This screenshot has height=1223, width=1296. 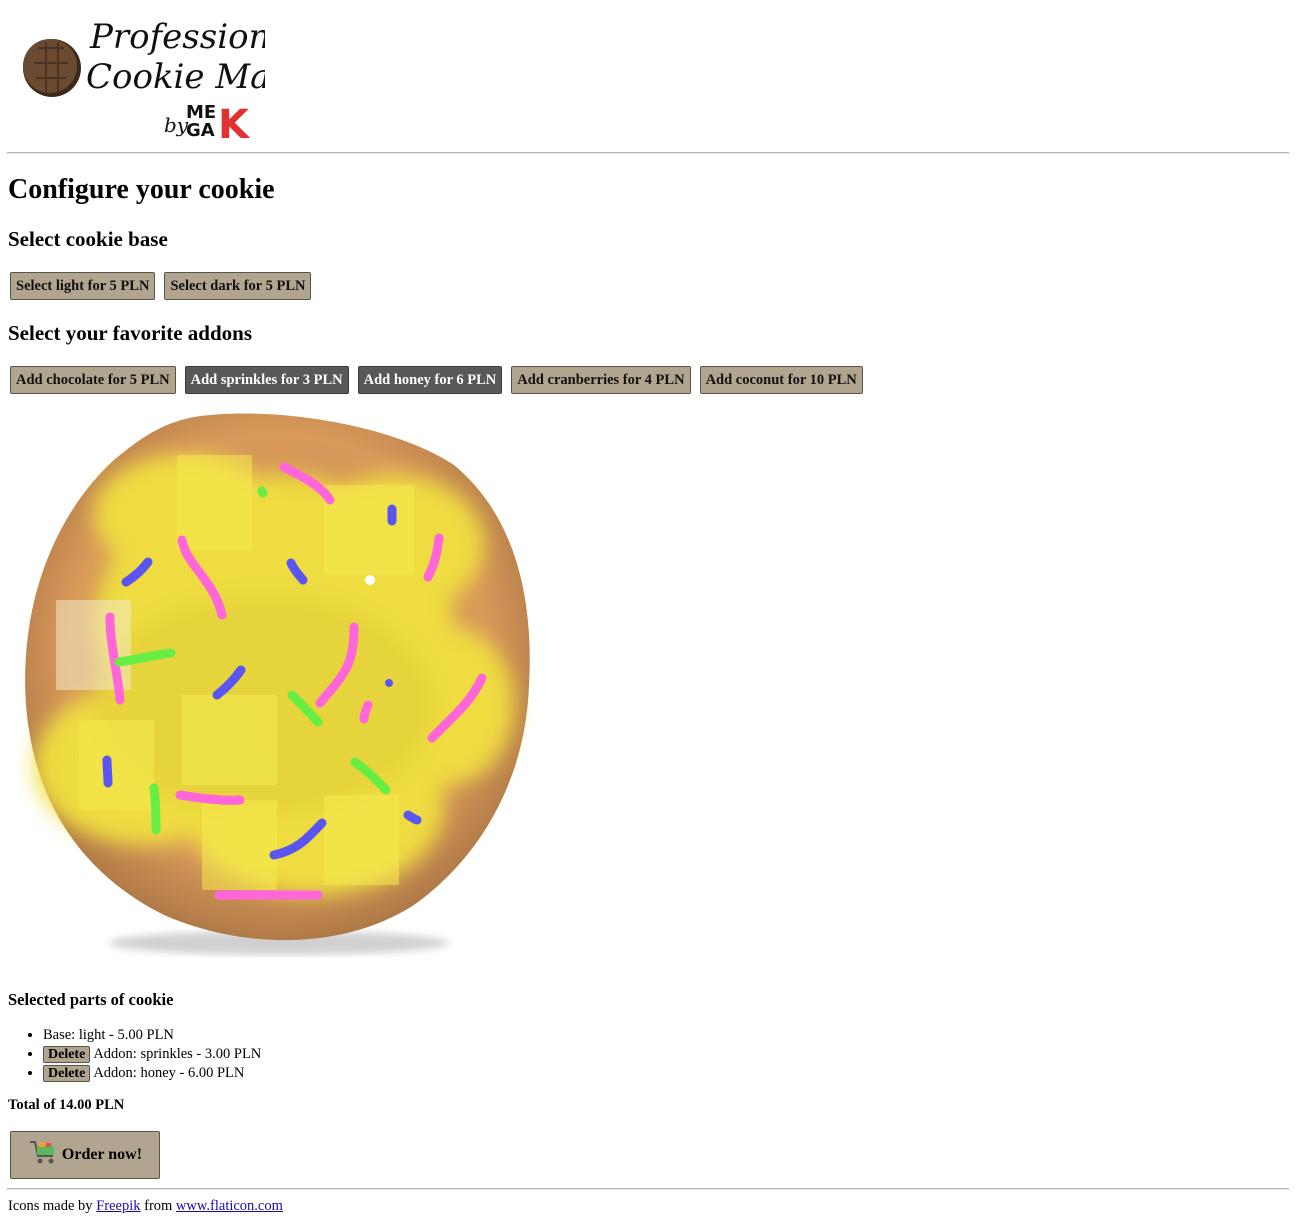 I want to click on add-cranberries-button: Add cranberries for 4 PLN, so click(x=601, y=380).